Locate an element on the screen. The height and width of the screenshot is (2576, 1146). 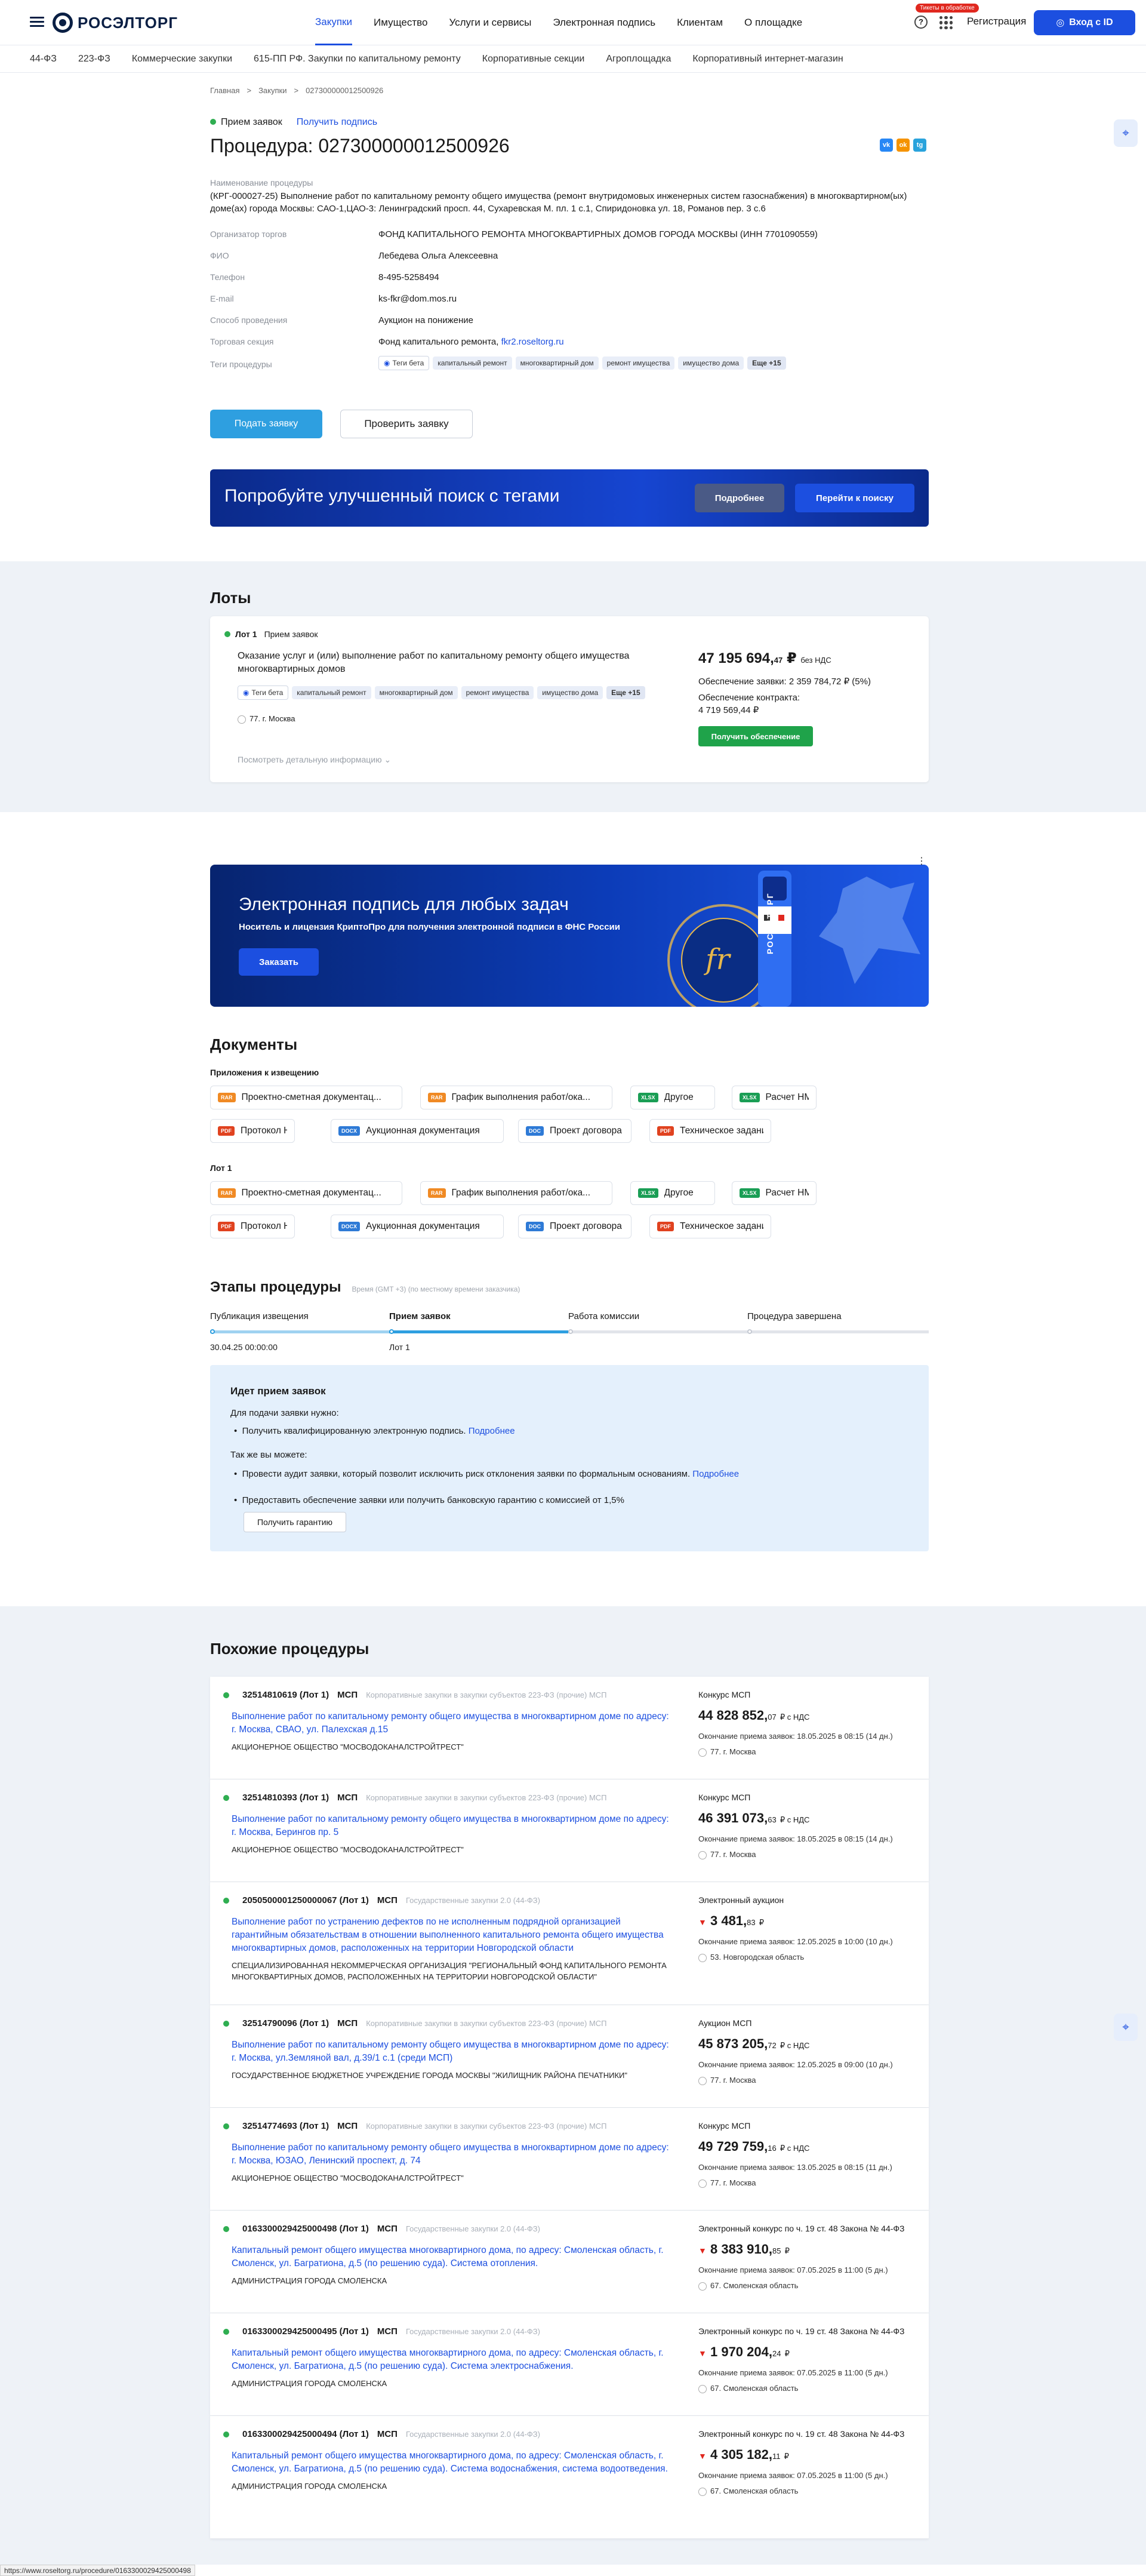
procedure-price: 49 729 759,16 ₽ с НДС is located at coordinates (754, 2146).